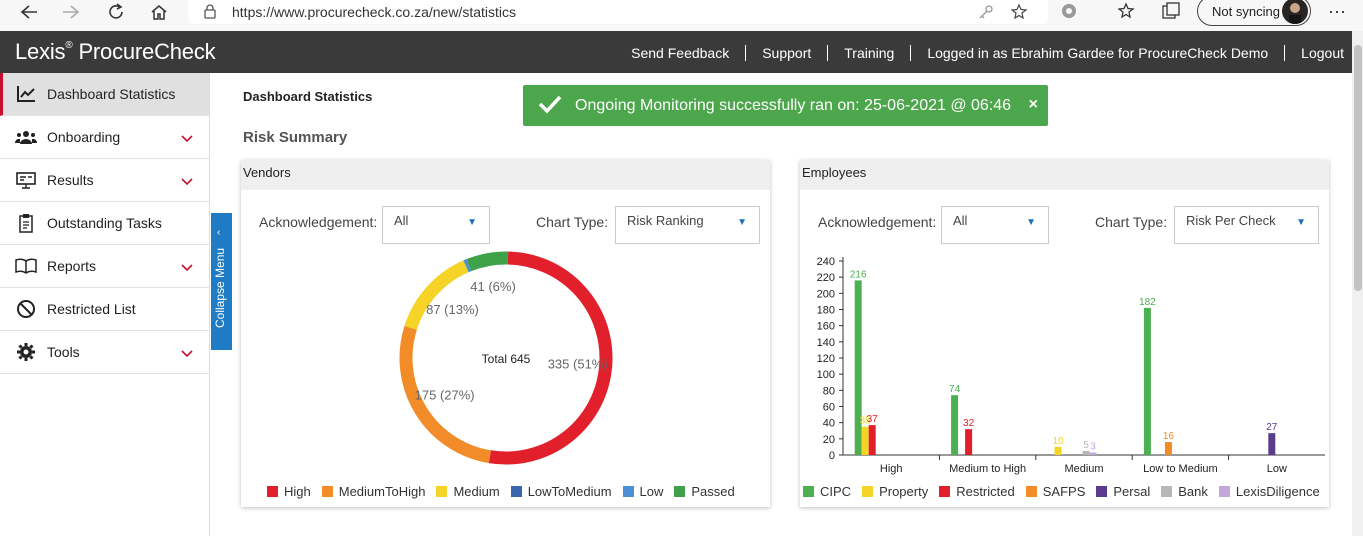  What do you see at coordinates (289, 491) in the screenshot?
I see `legend-item-high: High` at bounding box center [289, 491].